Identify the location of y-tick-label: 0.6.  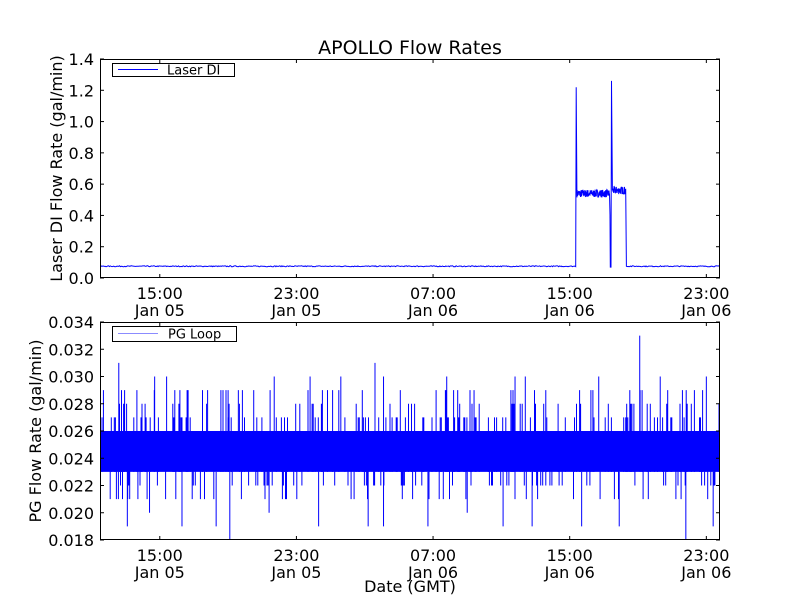
(81, 184).